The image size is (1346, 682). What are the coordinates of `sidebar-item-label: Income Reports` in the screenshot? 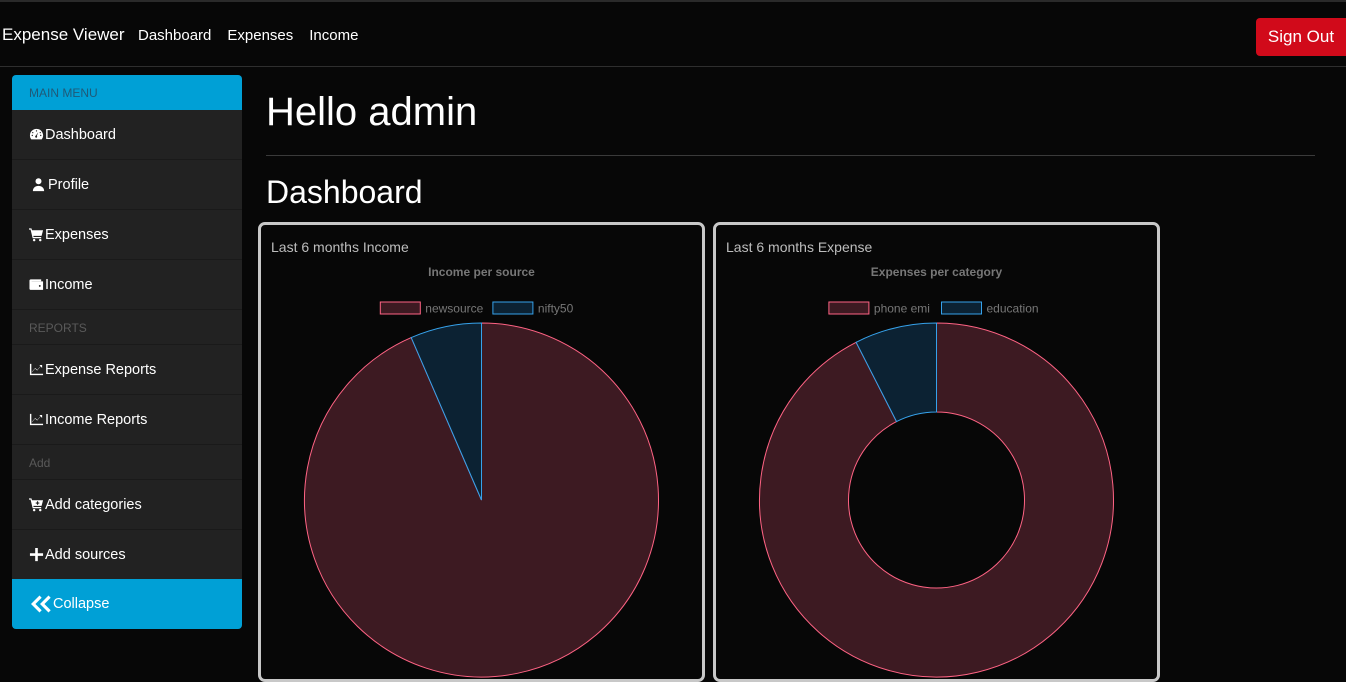 It's located at (96, 419).